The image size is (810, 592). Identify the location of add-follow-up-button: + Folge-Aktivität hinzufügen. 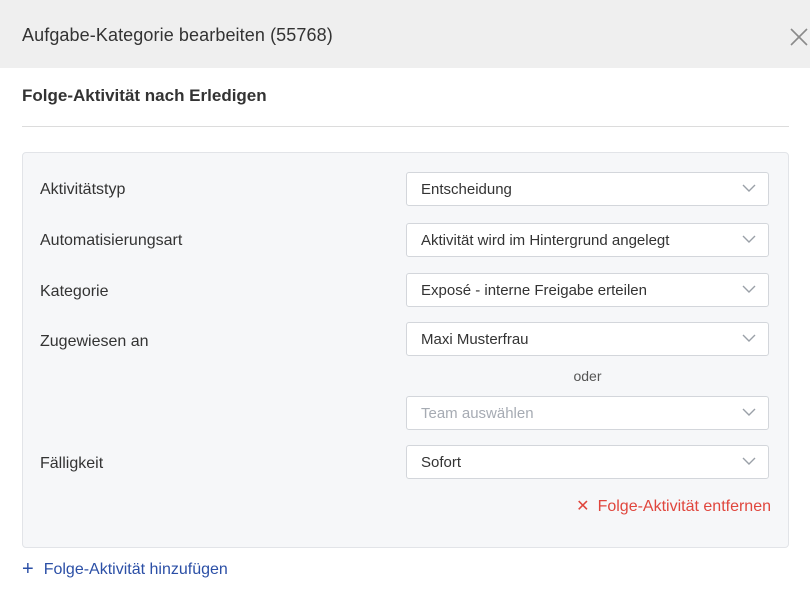
(125, 569).